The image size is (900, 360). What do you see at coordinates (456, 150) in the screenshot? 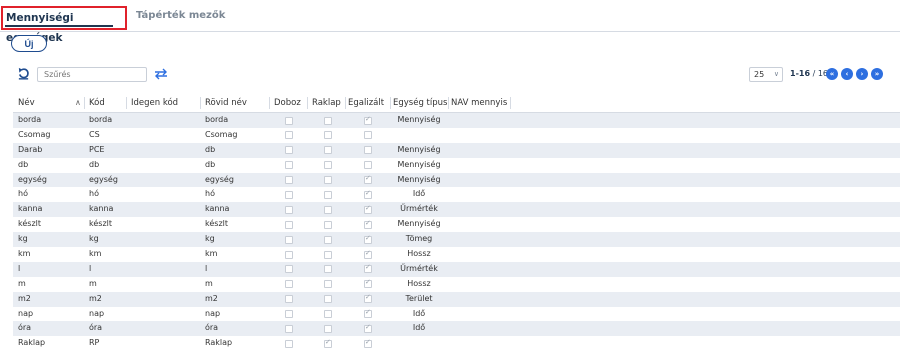
I see `table-row: Darab PCE db Mennyiség` at bounding box center [456, 150].